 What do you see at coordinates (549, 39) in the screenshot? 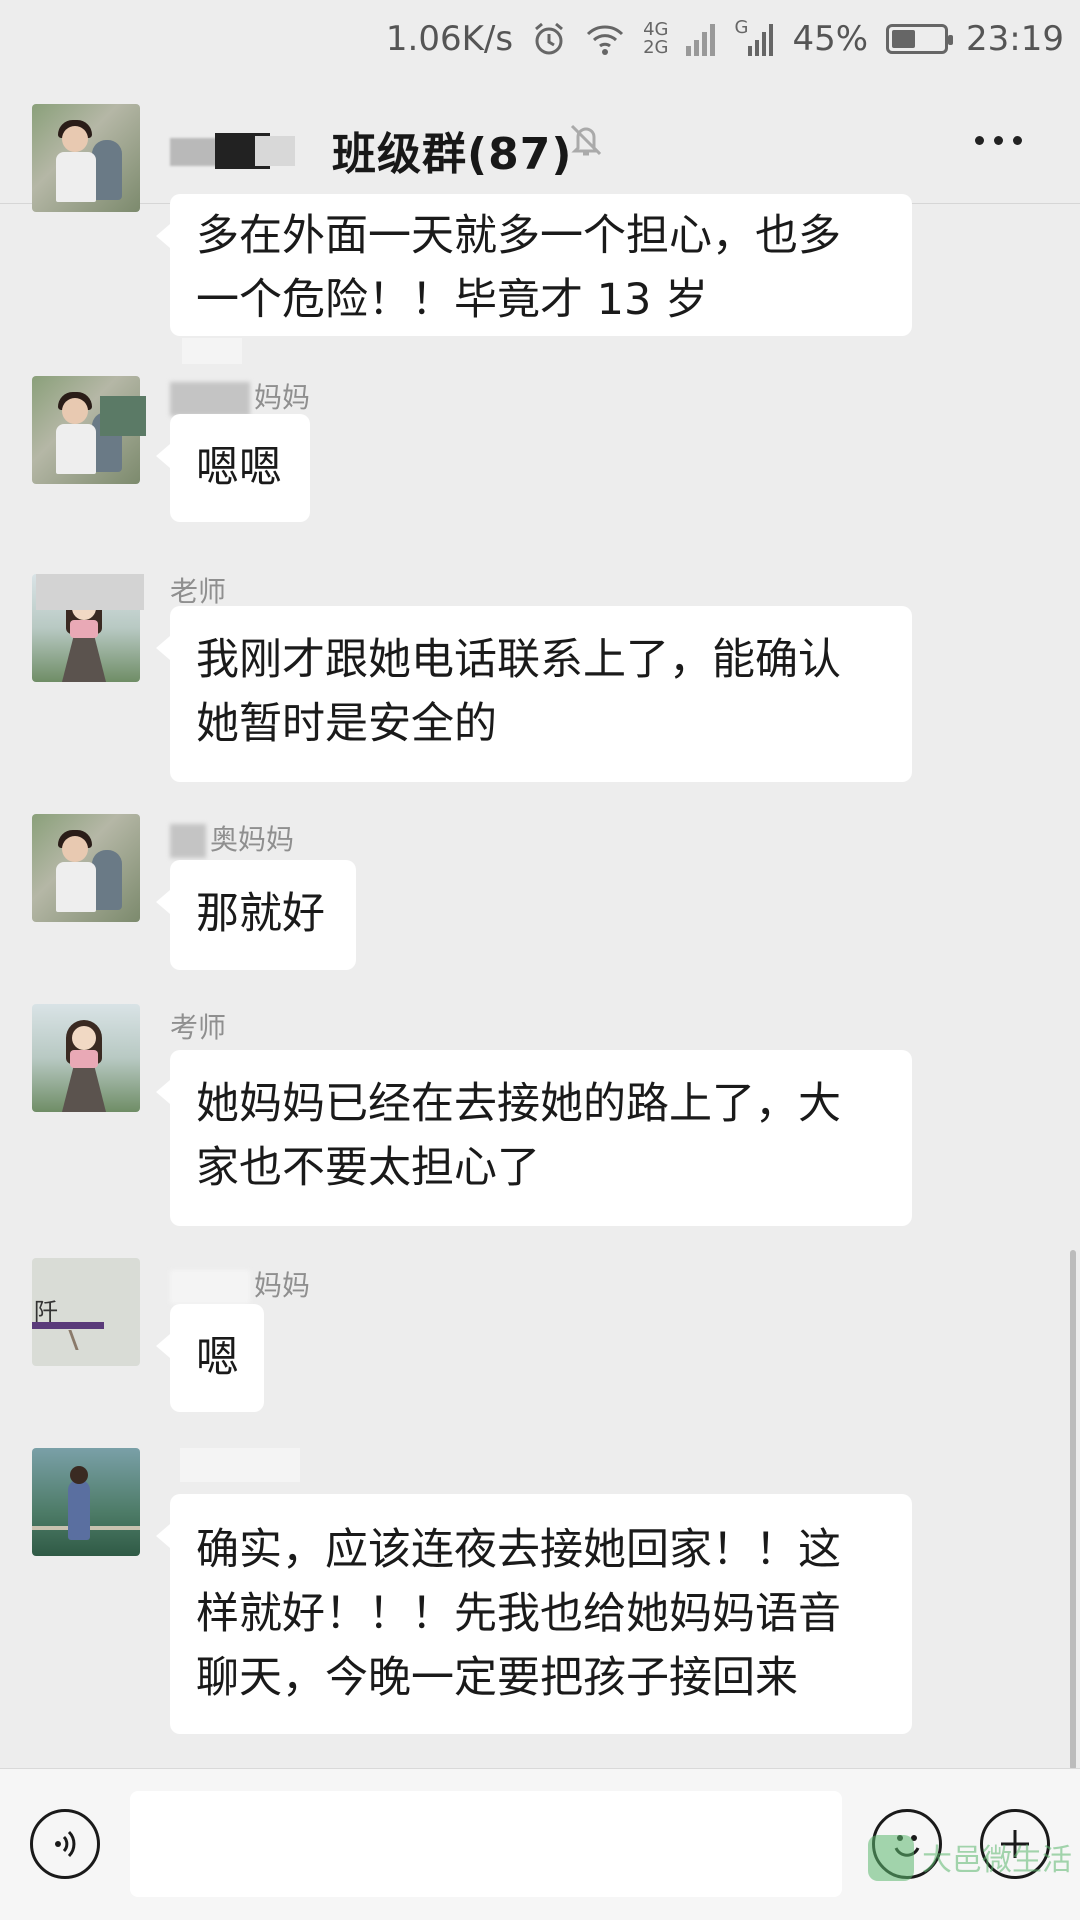
I see `alarm-icon` at bounding box center [549, 39].